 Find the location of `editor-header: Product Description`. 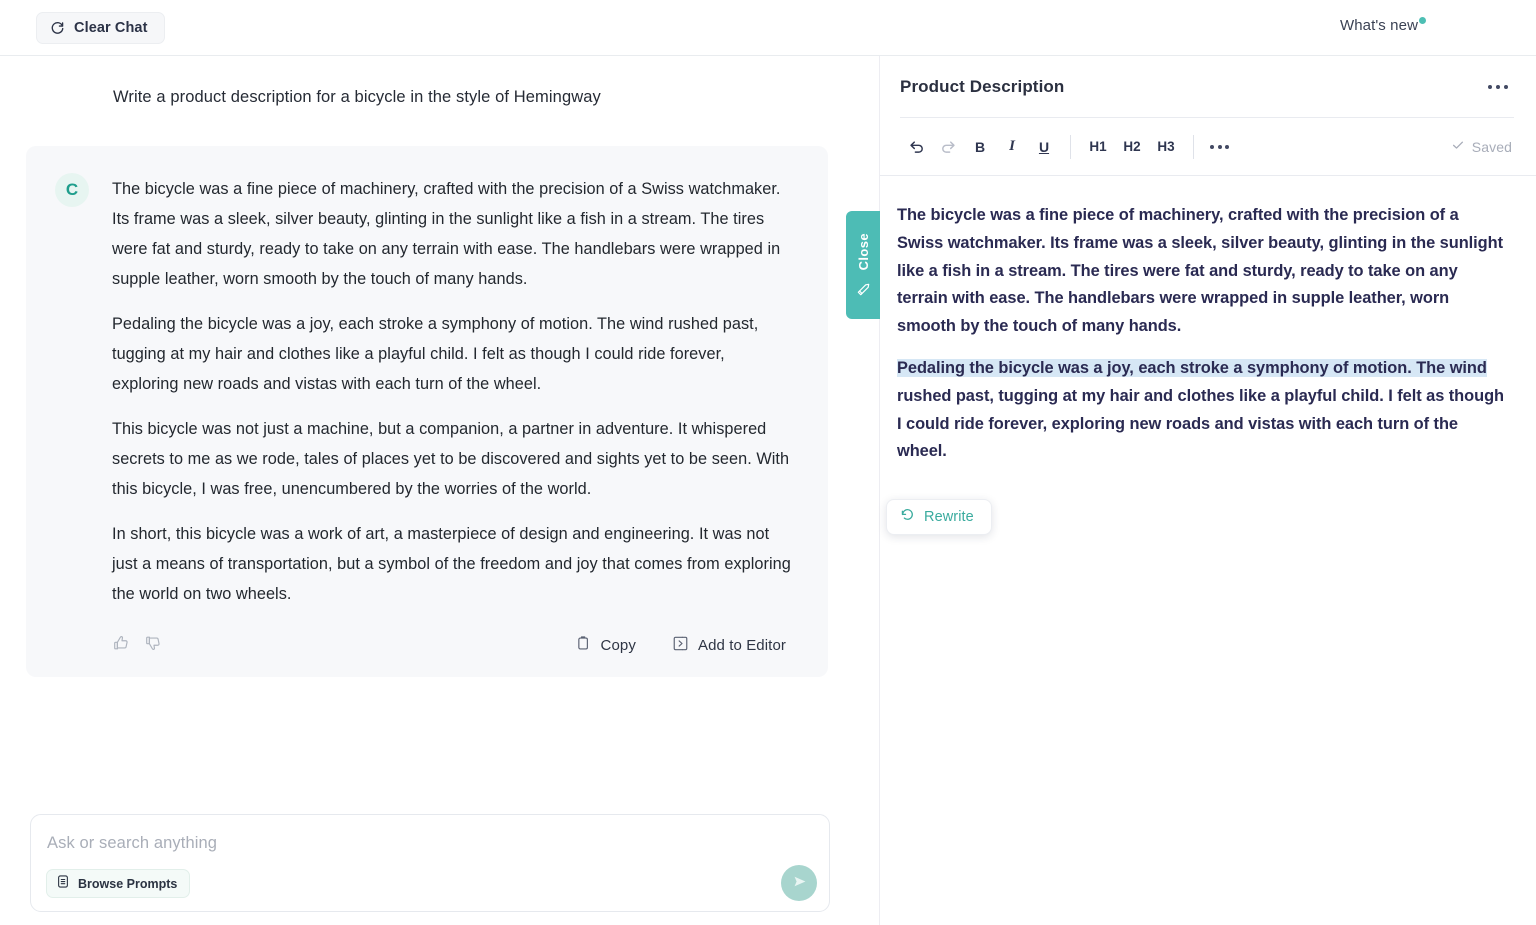

editor-header: Product Description is located at coordinates (1208, 87).